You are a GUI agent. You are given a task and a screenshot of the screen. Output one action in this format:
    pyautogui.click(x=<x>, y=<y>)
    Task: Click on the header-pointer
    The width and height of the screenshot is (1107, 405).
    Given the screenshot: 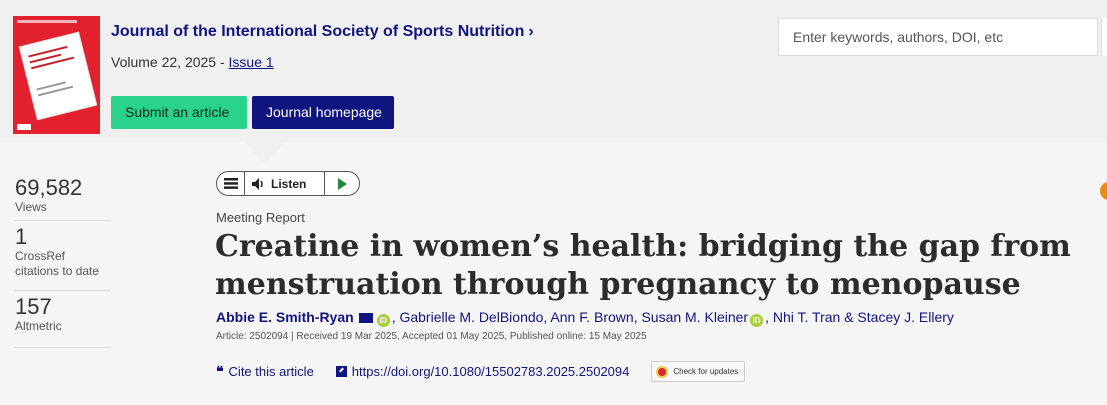 What is the action you would take?
    pyautogui.click(x=265, y=153)
    